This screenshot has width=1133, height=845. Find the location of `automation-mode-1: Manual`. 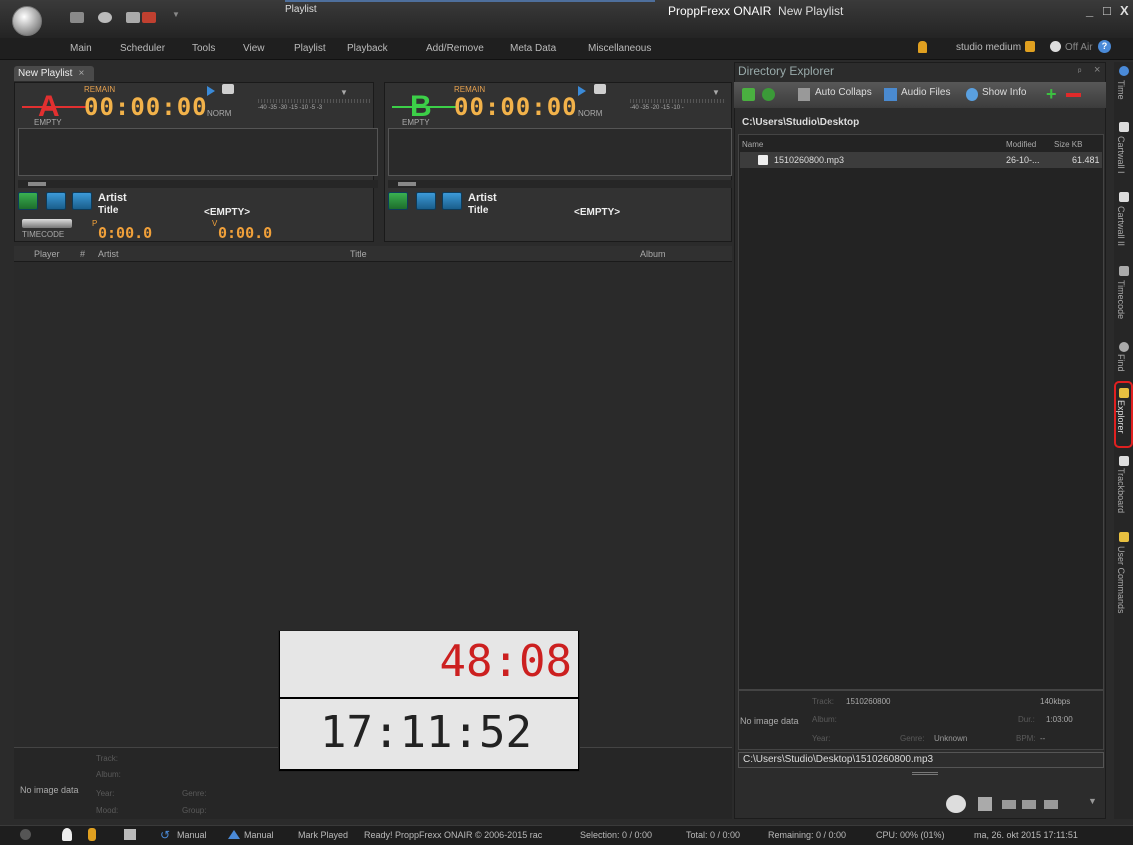

automation-mode-1: Manual is located at coordinates (192, 835).